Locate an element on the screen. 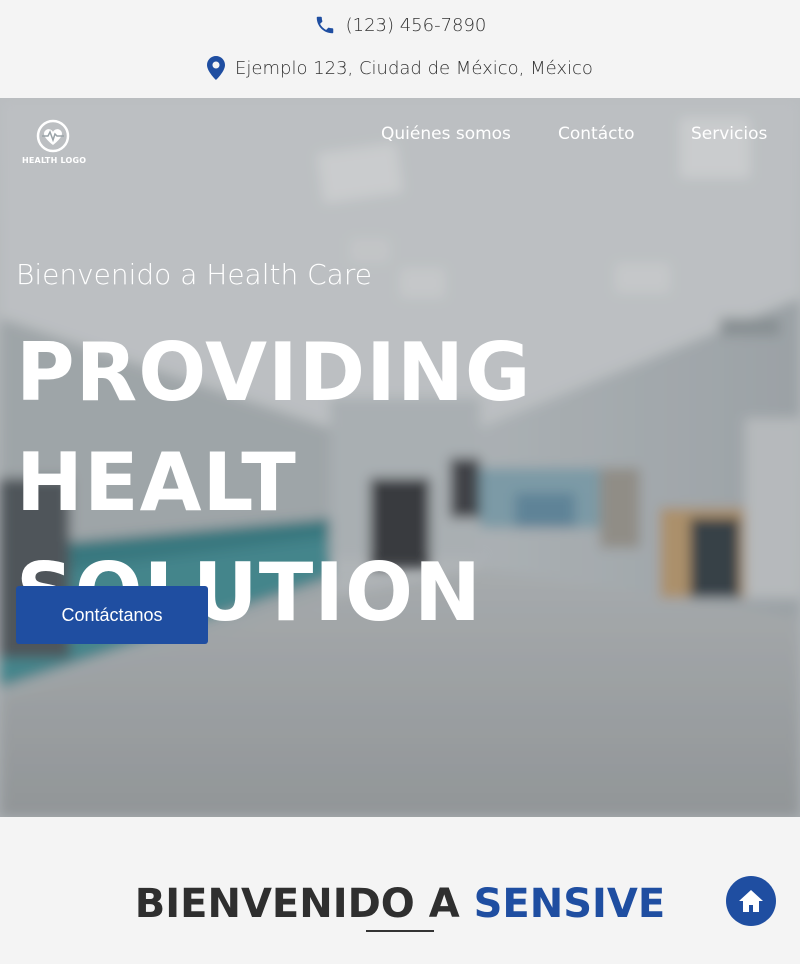 The width and height of the screenshot is (800, 964). heart-pulse-logo-icon is located at coordinates (53, 136).